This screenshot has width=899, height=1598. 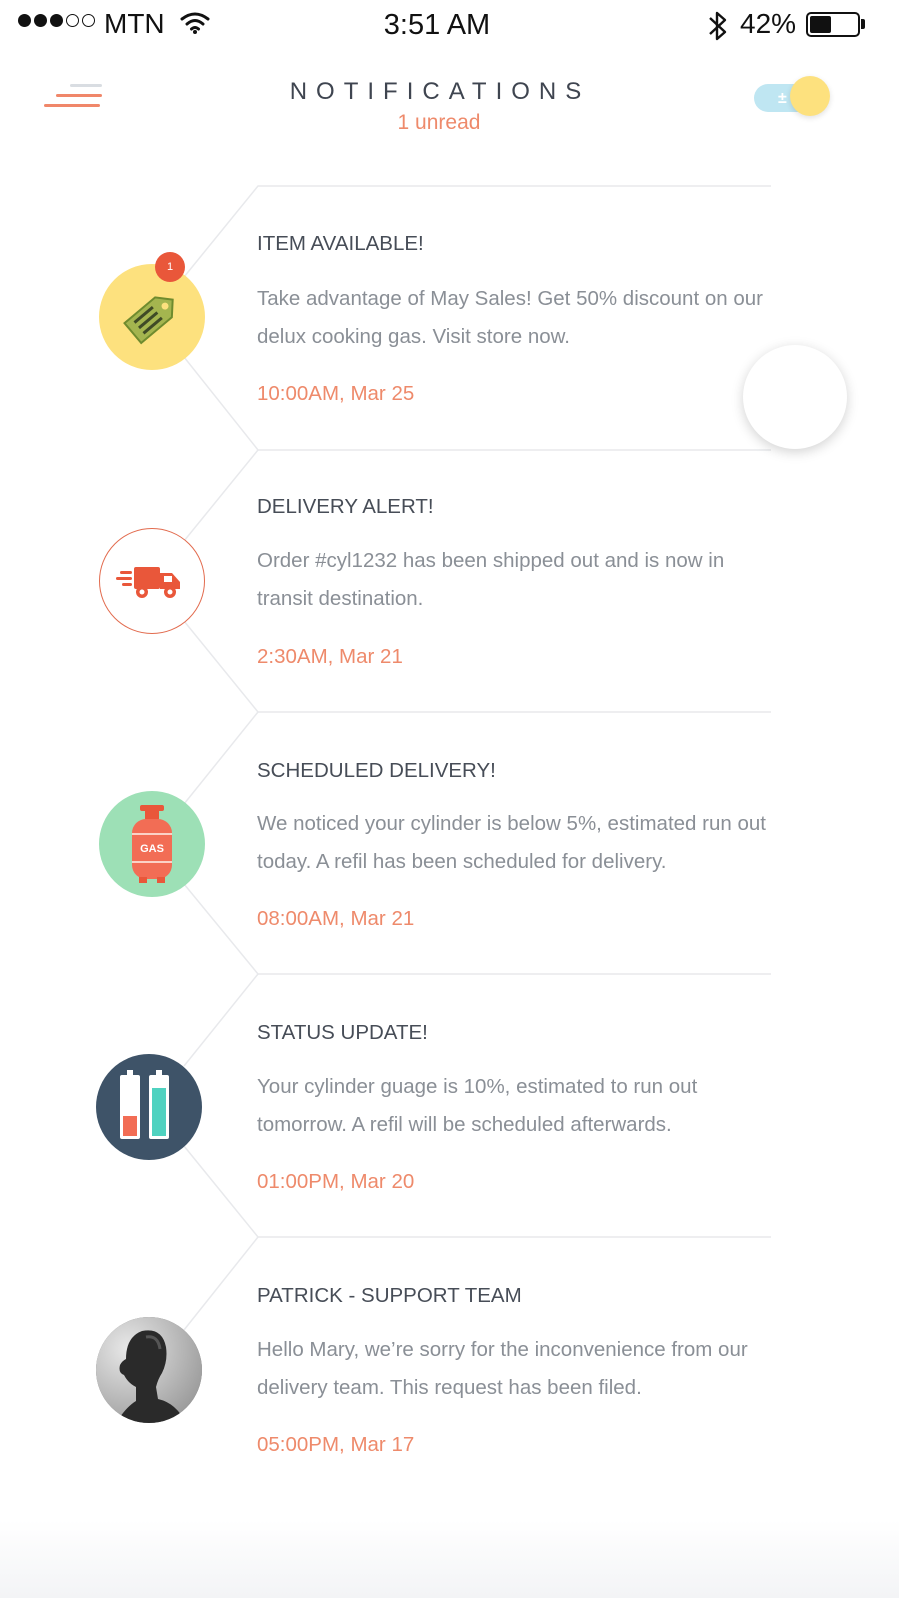 What do you see at coordinates (152, 581) in the screenshot?
I see `delivery-truck-icon` at bounding box center [152, 581].